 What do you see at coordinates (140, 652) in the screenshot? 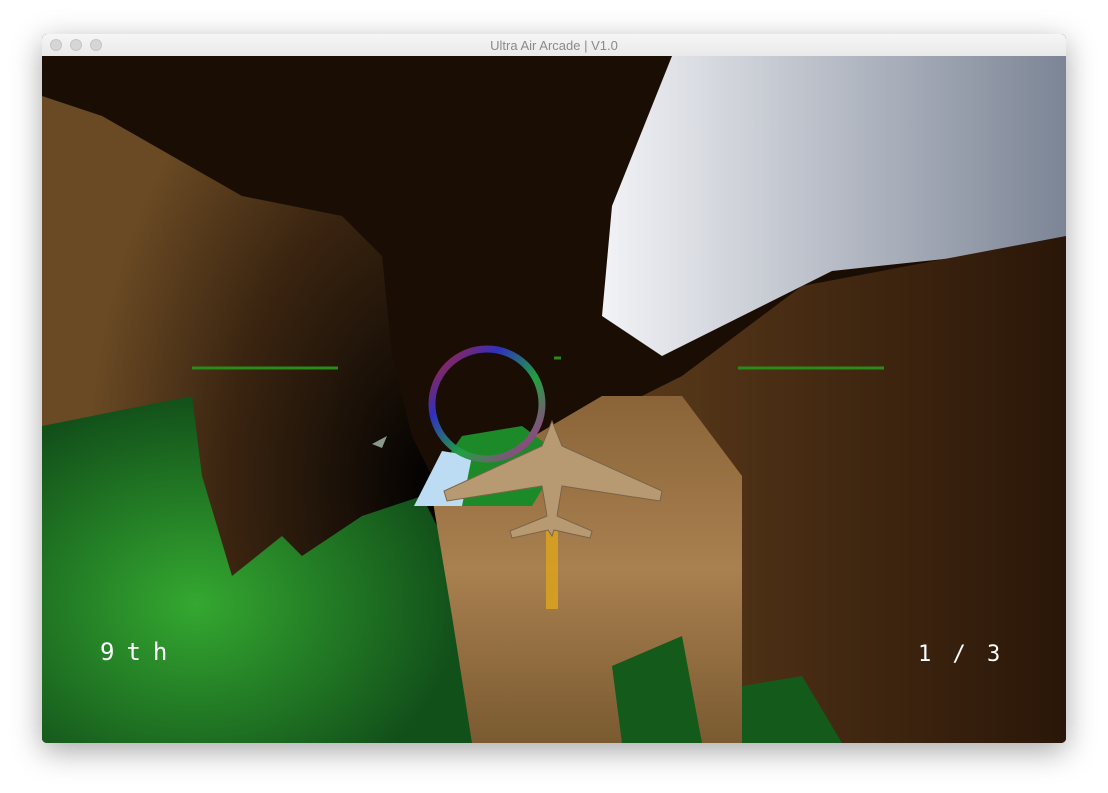
I see `race-position: 9th` at bounding box center [140, 652].